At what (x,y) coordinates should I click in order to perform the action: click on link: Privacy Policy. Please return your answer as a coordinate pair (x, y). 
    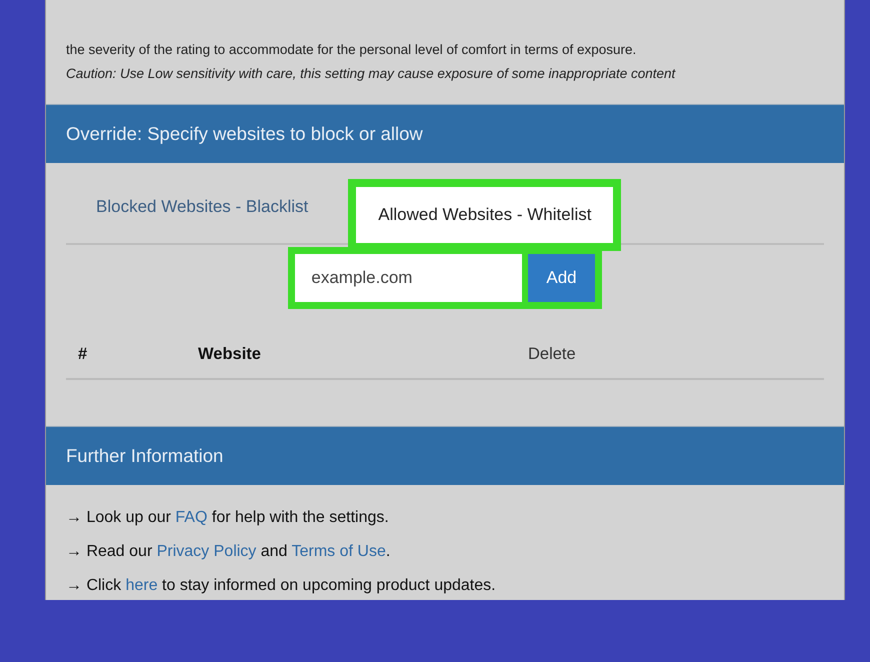
    Looking at the image, I should click on (206, 551).